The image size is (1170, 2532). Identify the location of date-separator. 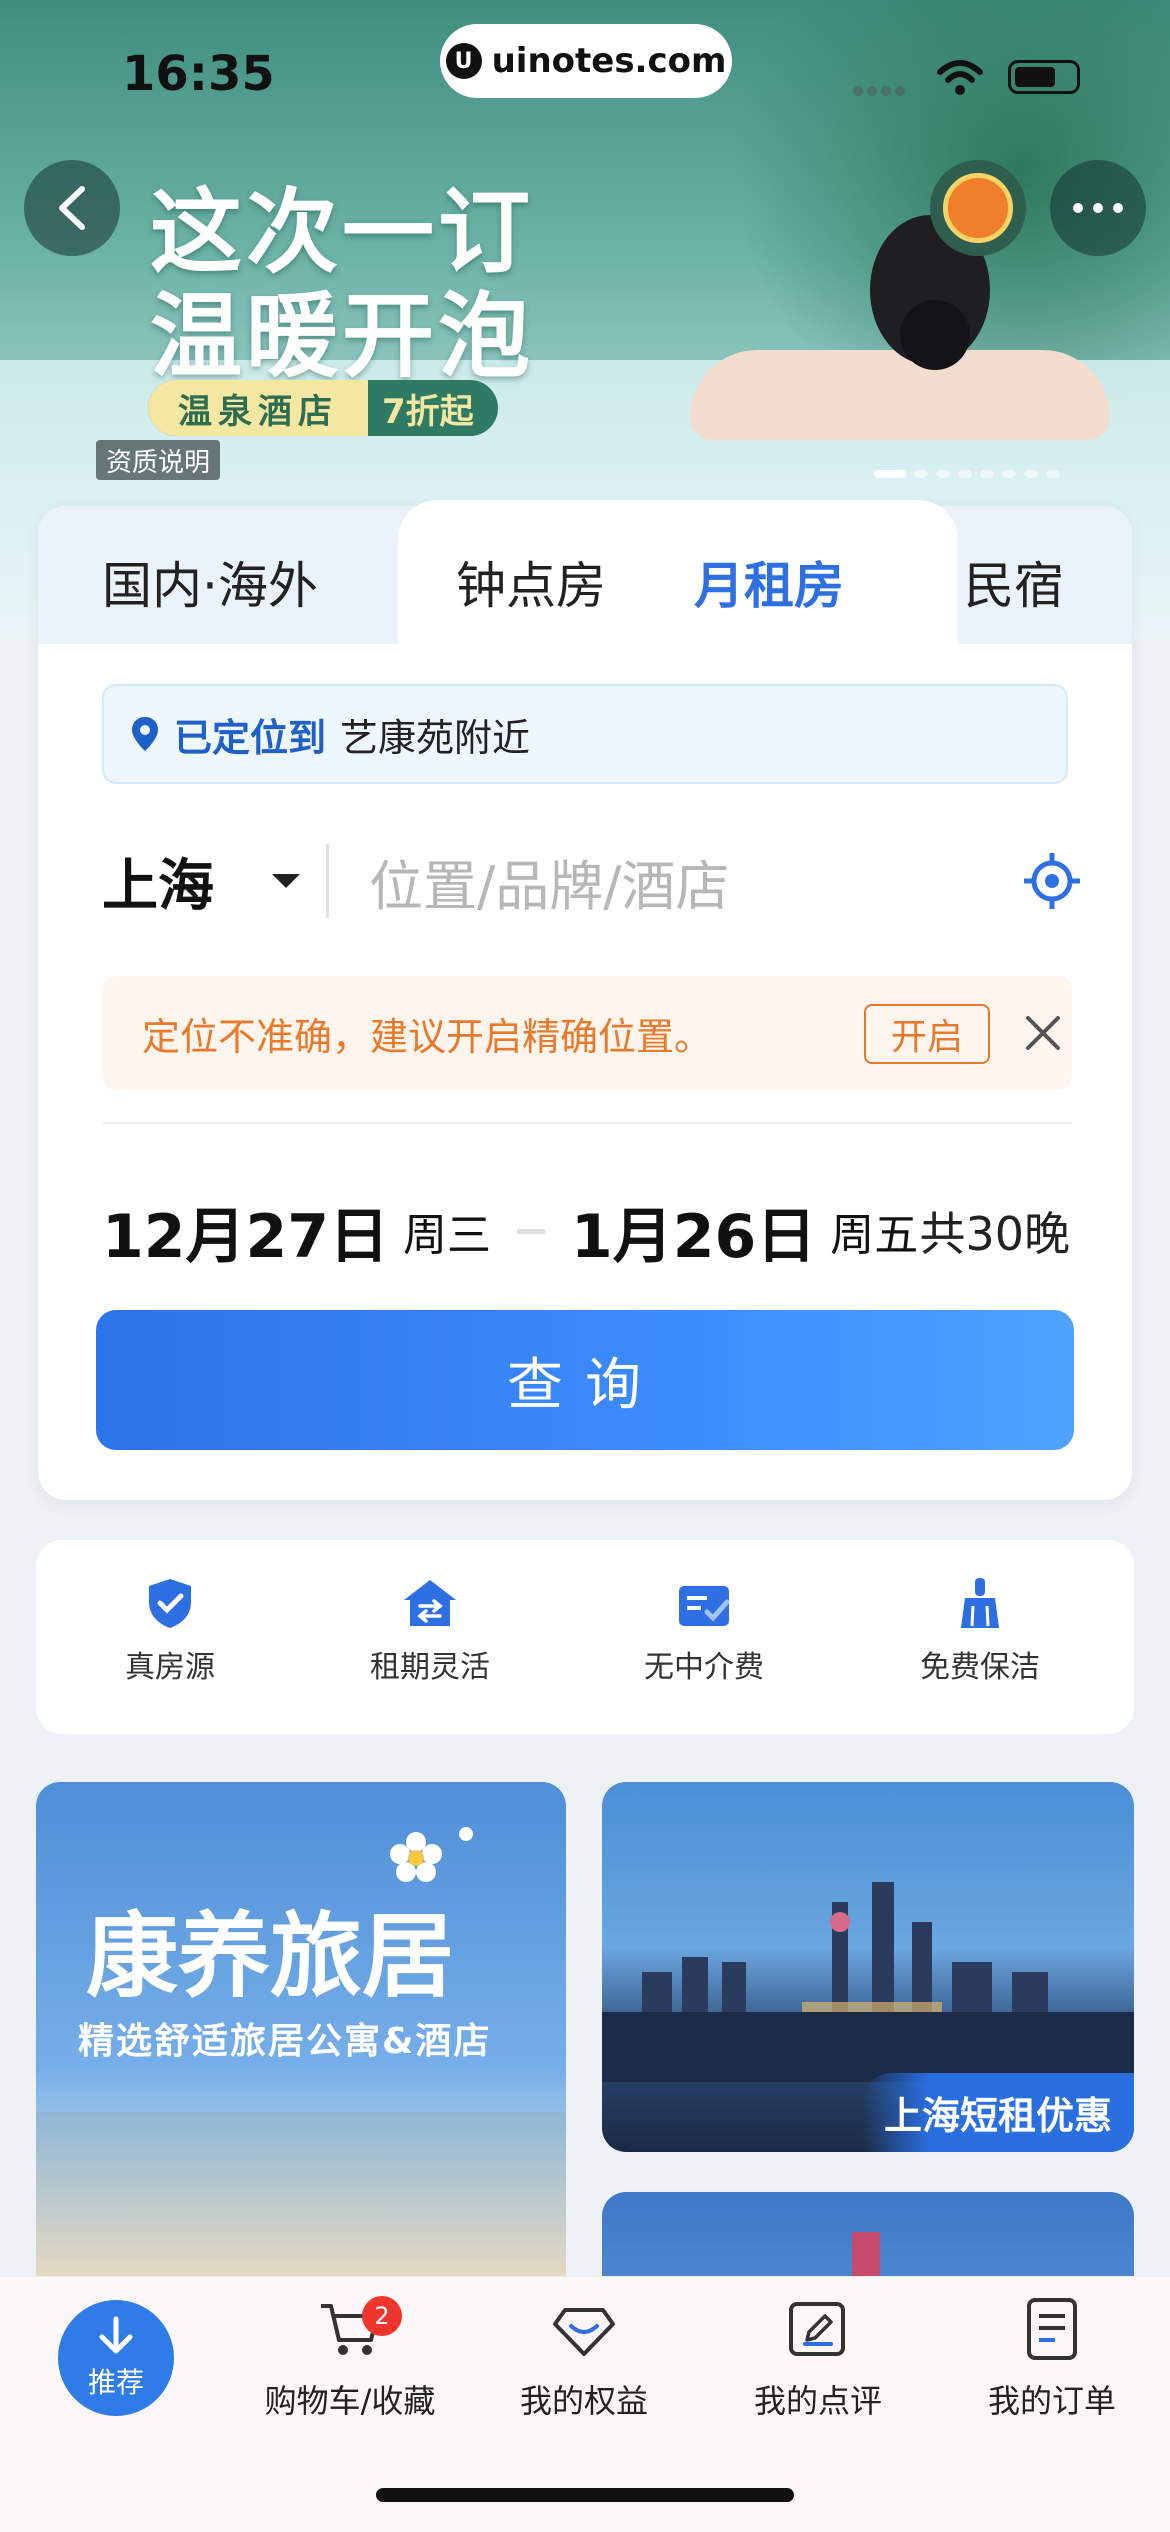
(531, 1231).